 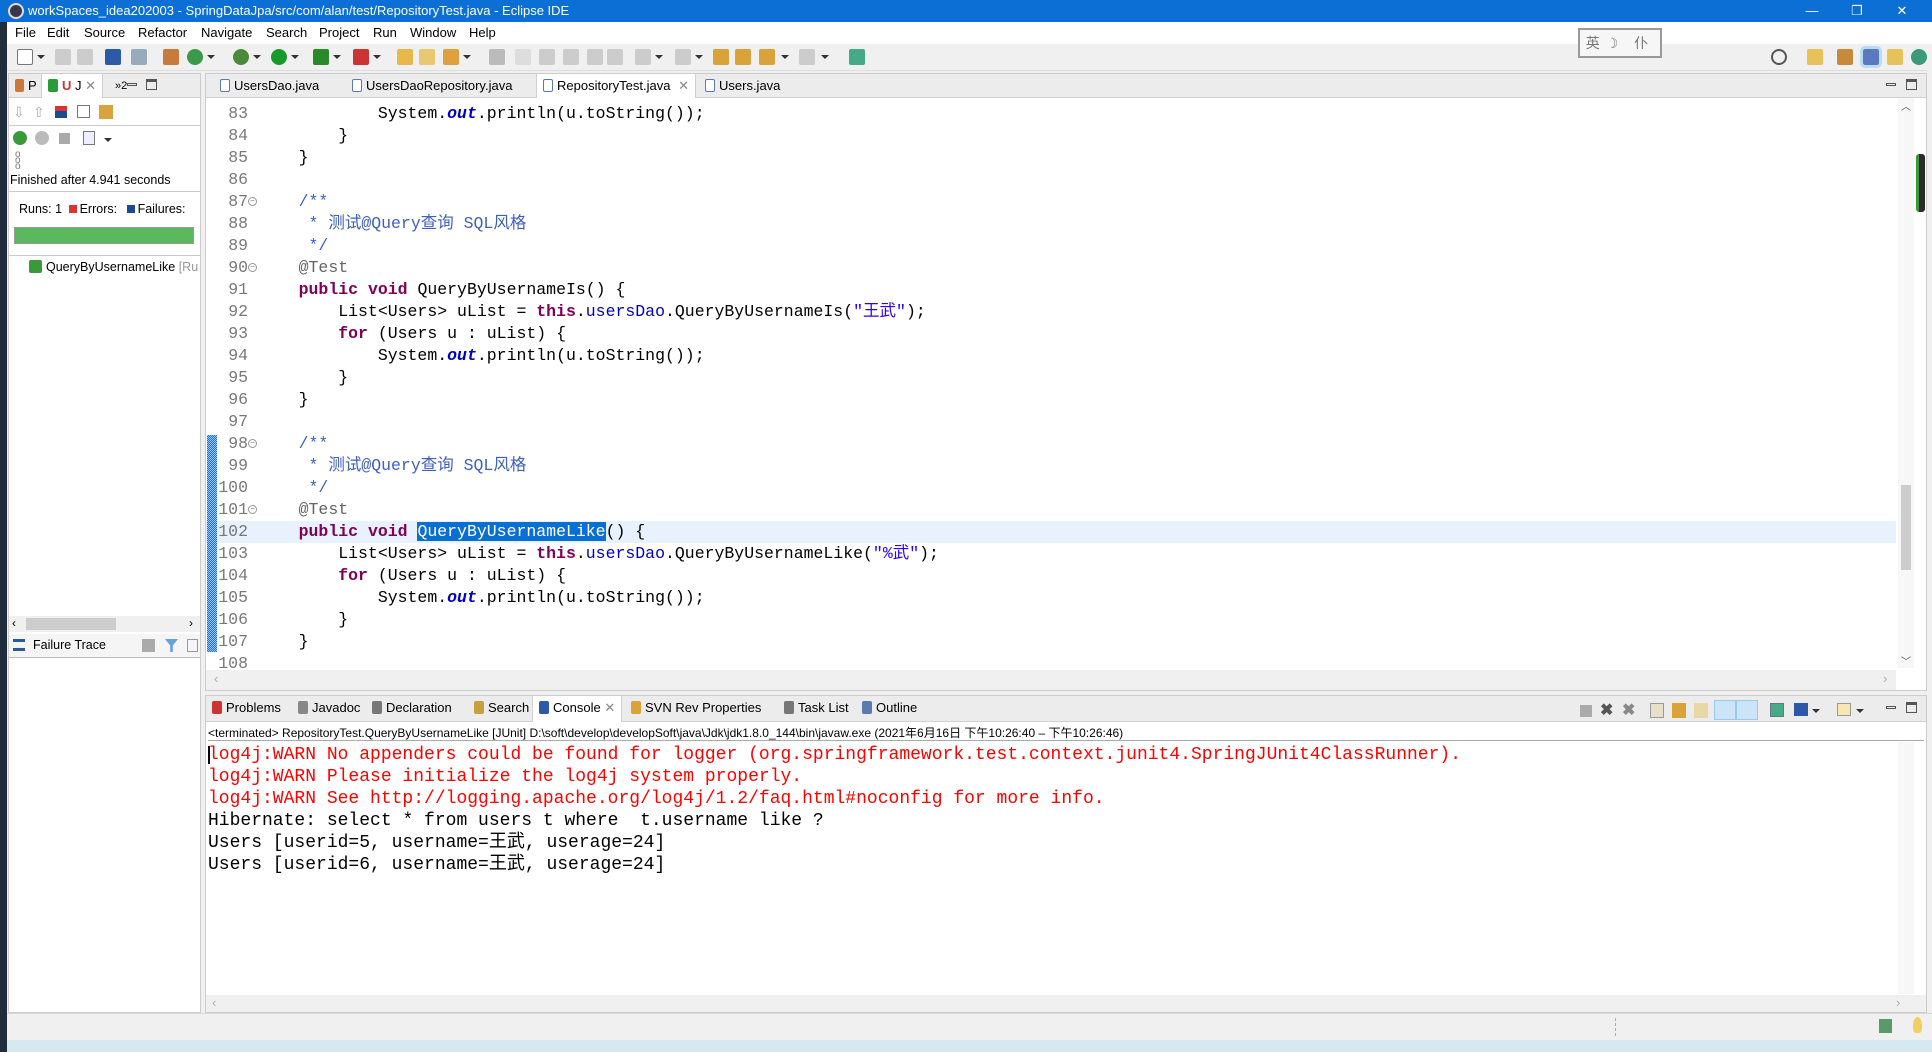 What do you see at coordinates (696, 709) in the screenshot?
I see `bottom-tab: SVN Rev Properties` at bounding box center [696, 709].